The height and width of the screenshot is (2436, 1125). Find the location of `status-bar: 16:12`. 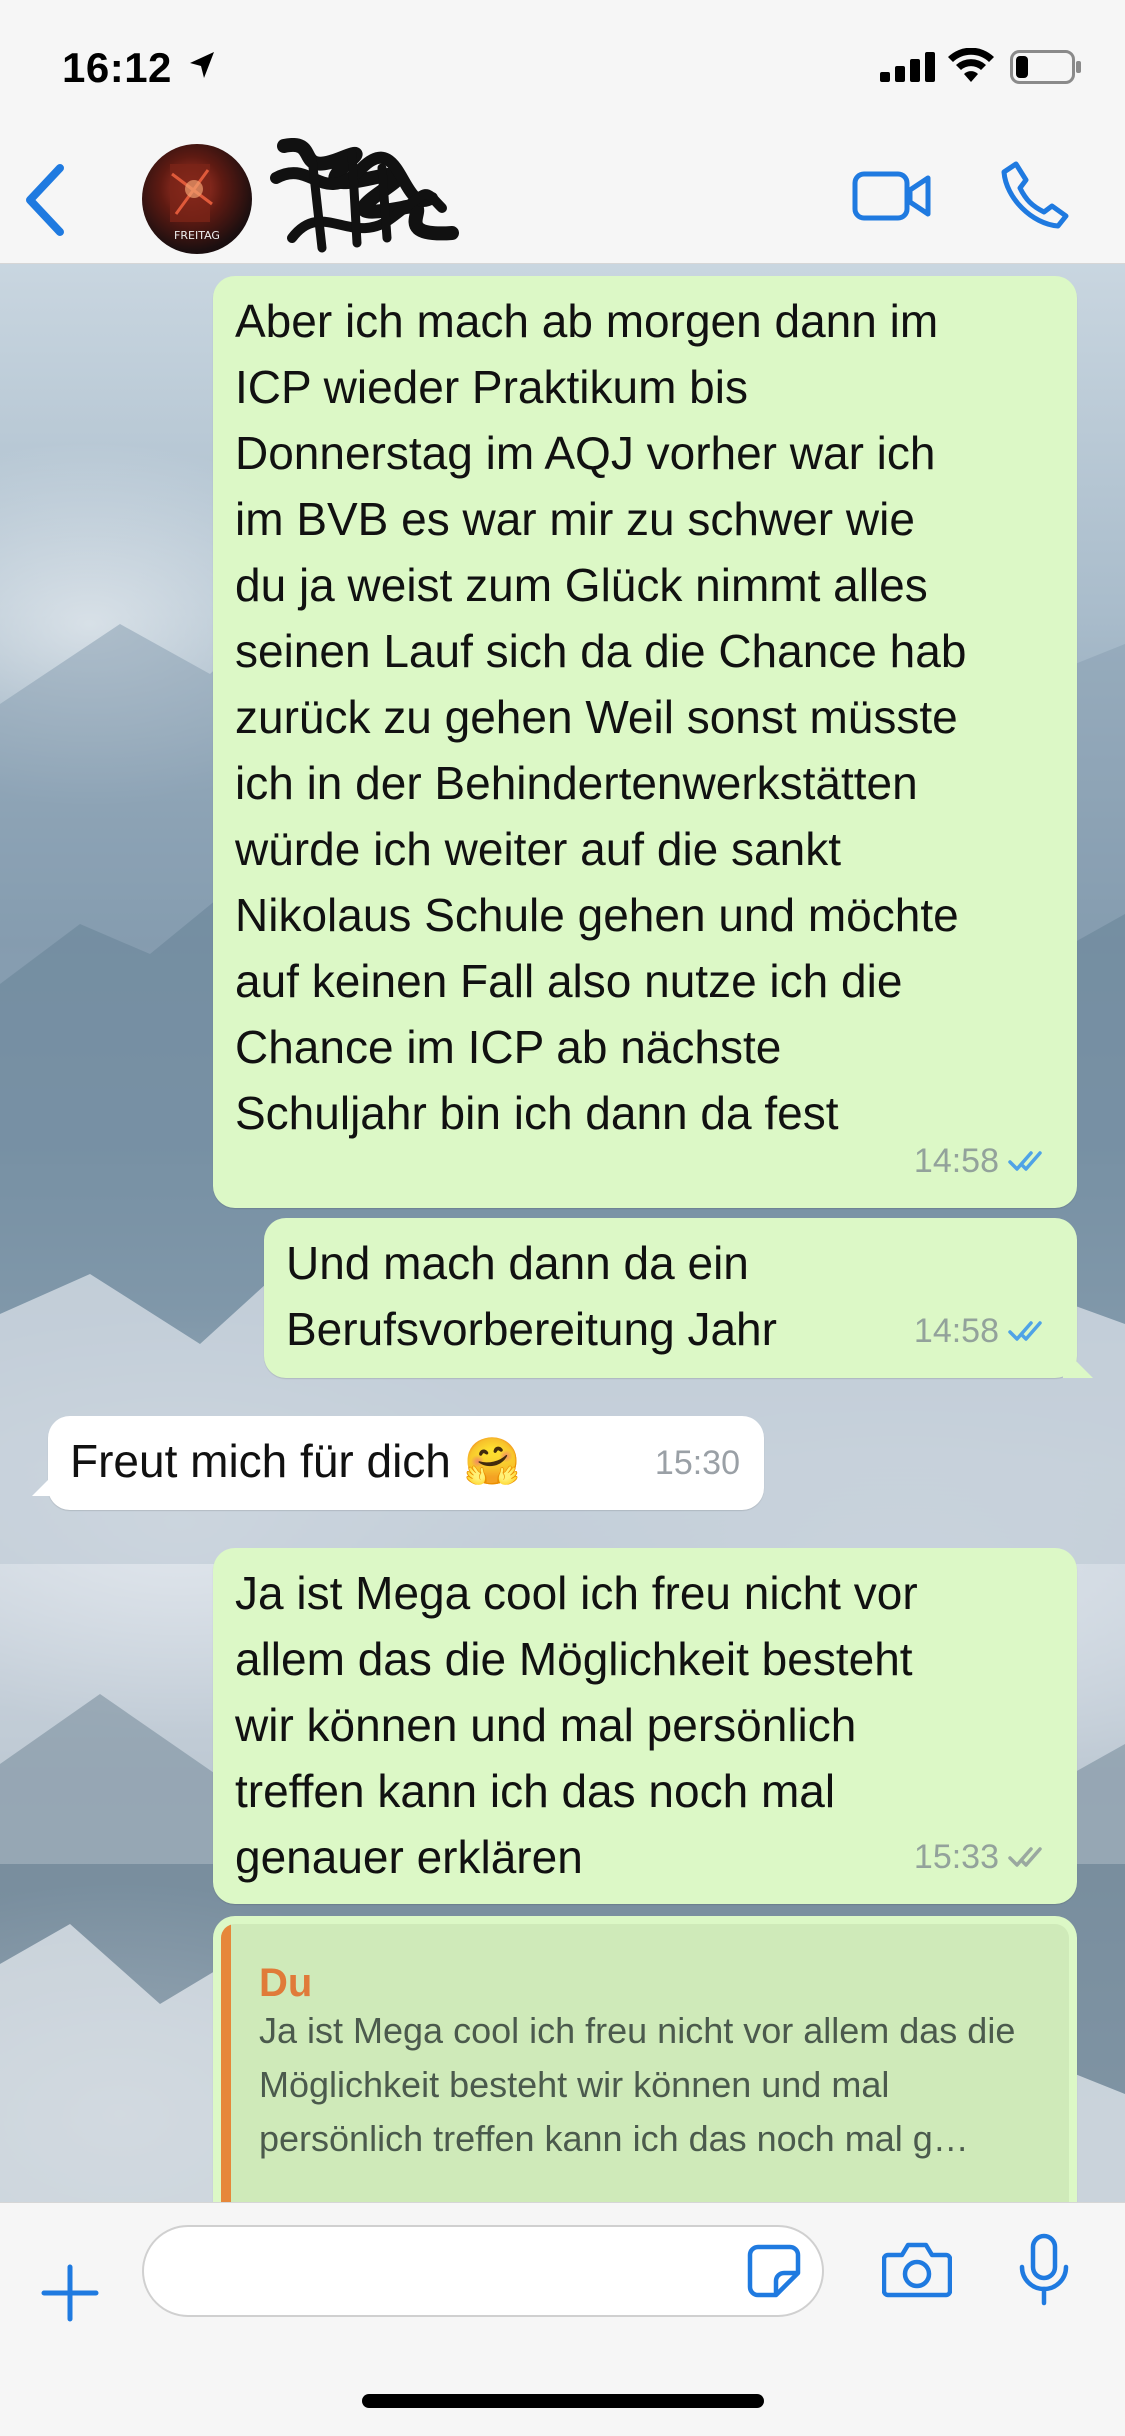

status-bar: 16:12 is located at coordinates (562, 66).